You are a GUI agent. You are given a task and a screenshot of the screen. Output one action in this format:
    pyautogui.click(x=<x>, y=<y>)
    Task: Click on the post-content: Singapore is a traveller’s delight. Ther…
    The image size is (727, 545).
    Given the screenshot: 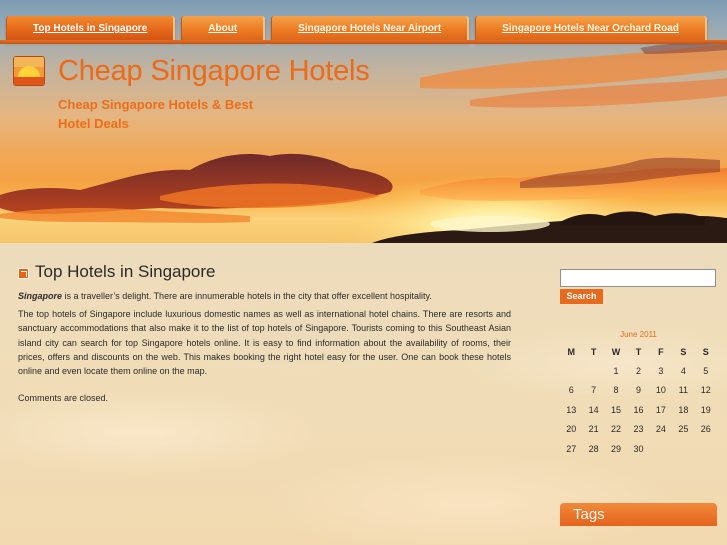 What is the action you would take?
    pyautogui.click(x=264, y=335)
    